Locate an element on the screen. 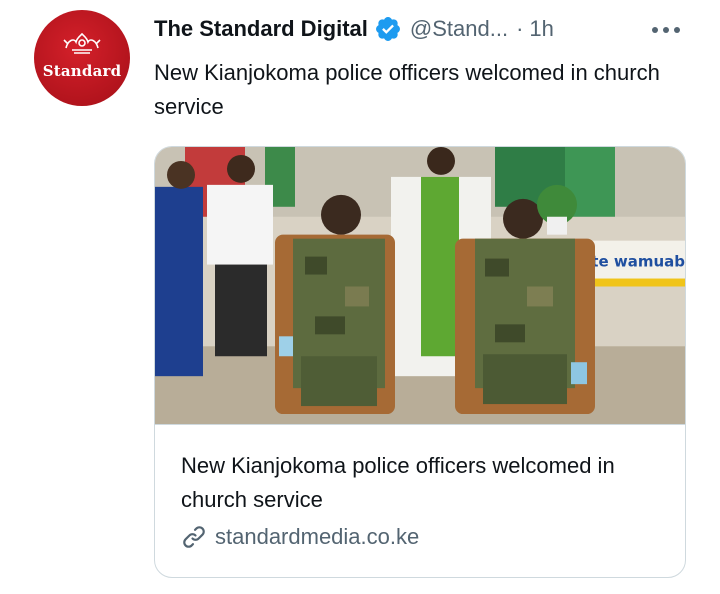  card-domain-text: standardmedia.co.ke is located at coordinates (317, 536).